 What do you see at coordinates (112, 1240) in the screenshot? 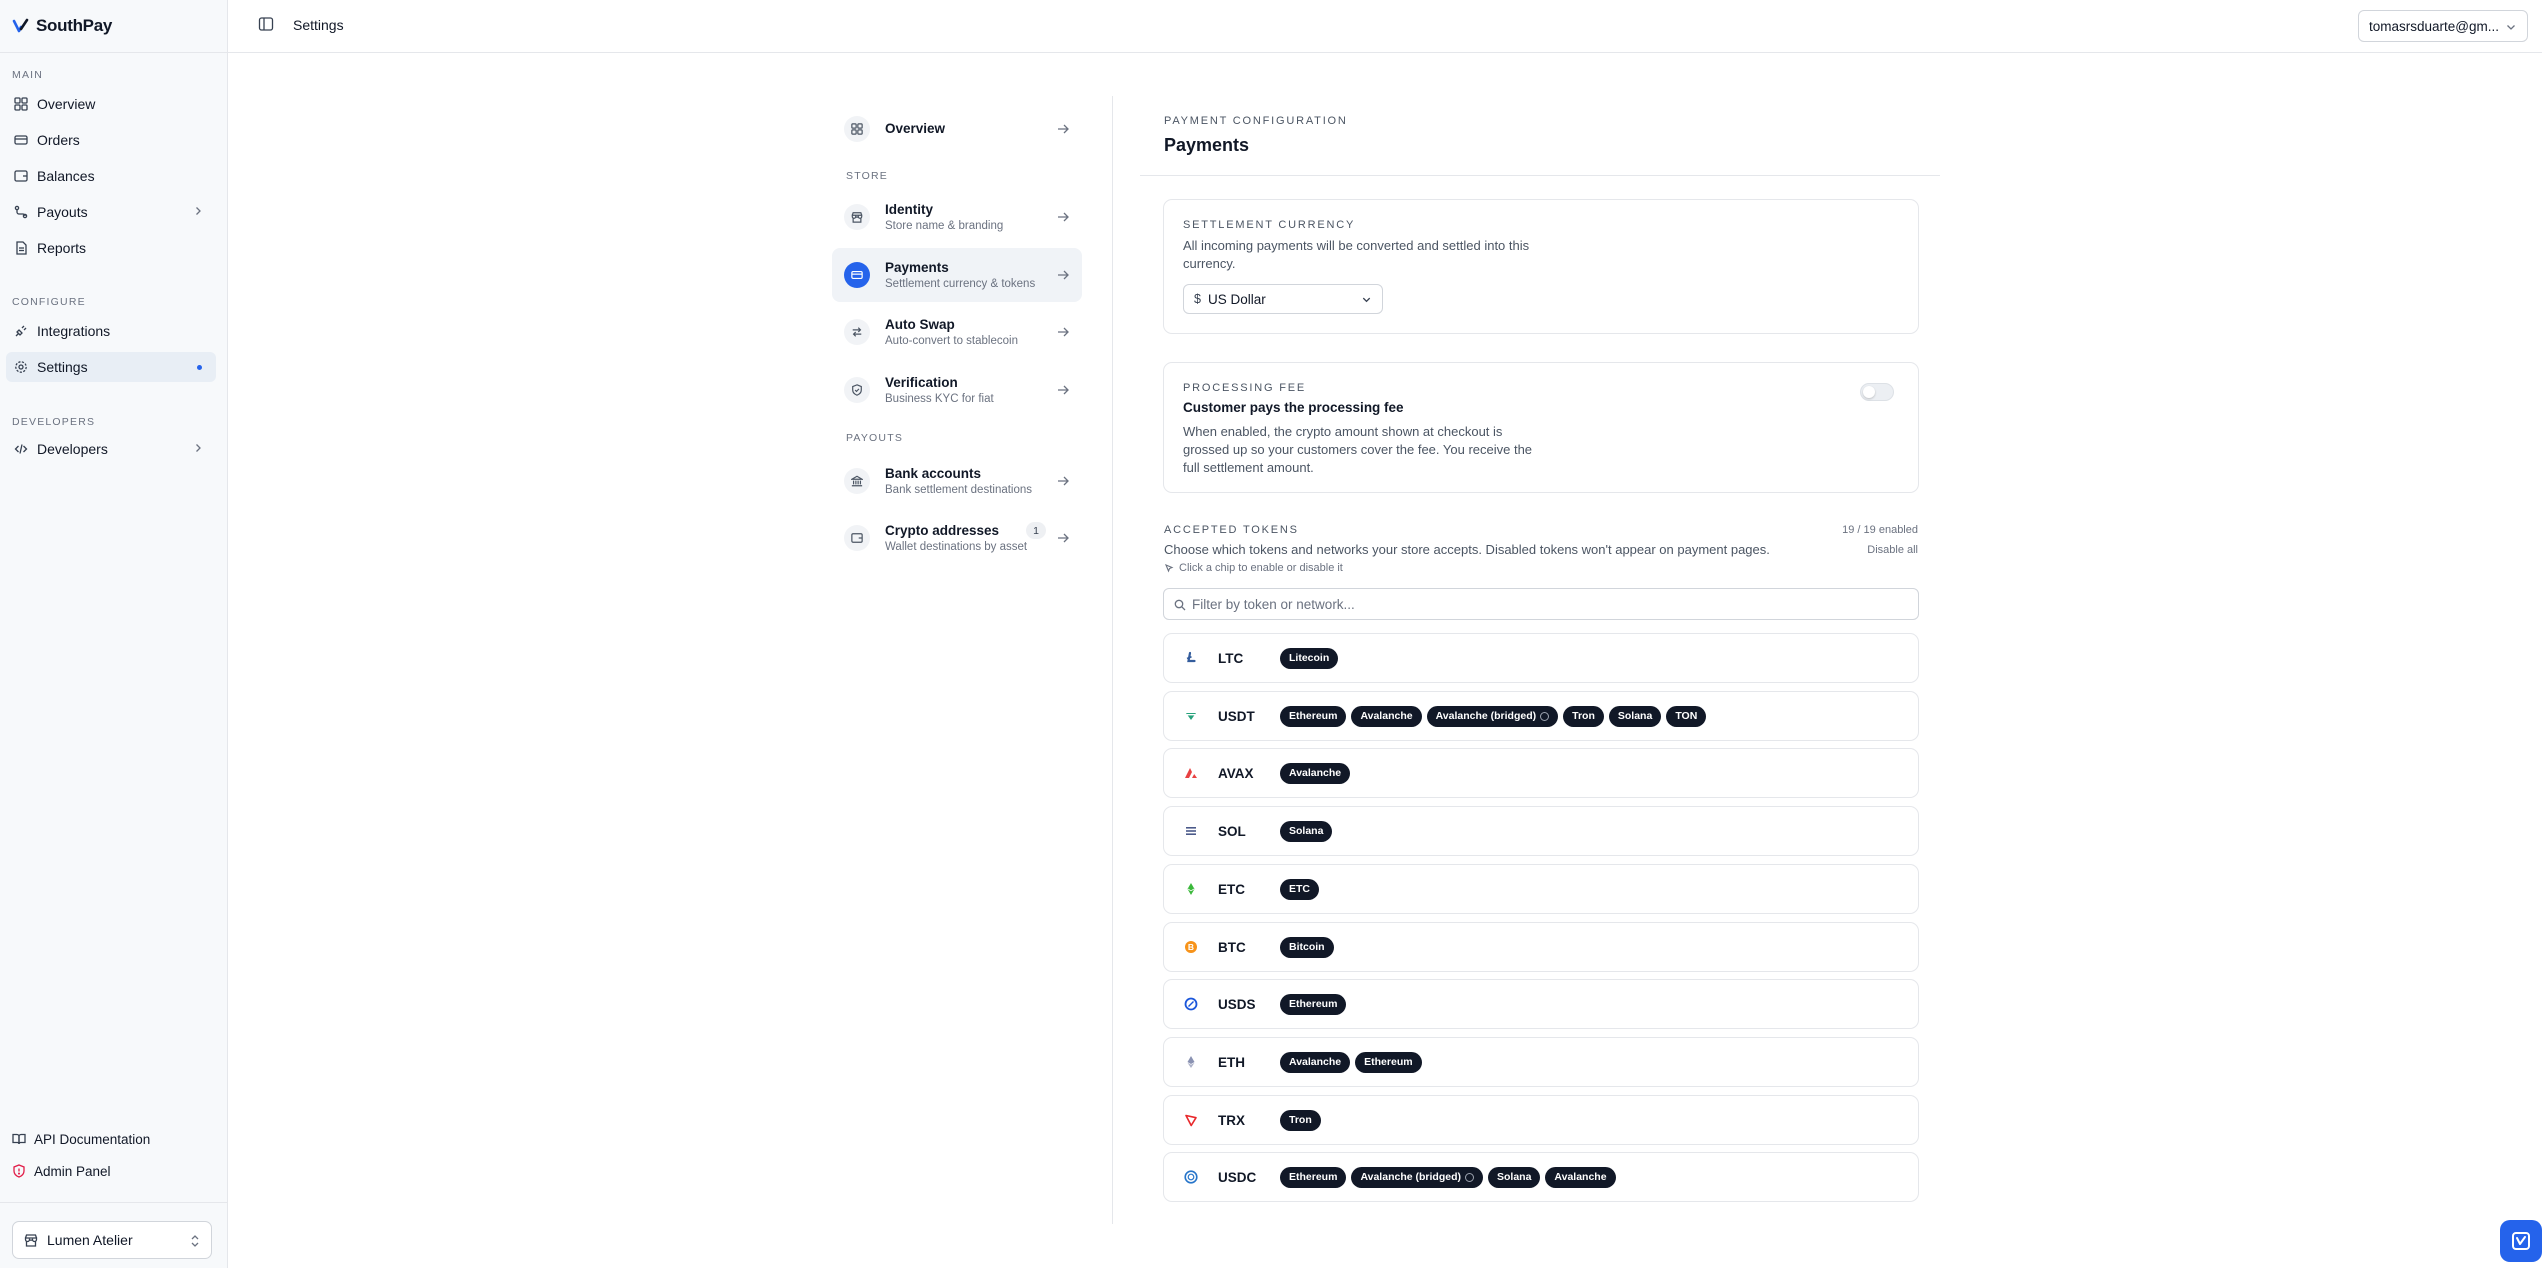
I see `store-switcher: Lumen Atelier` at bounding box center [112, 1240].